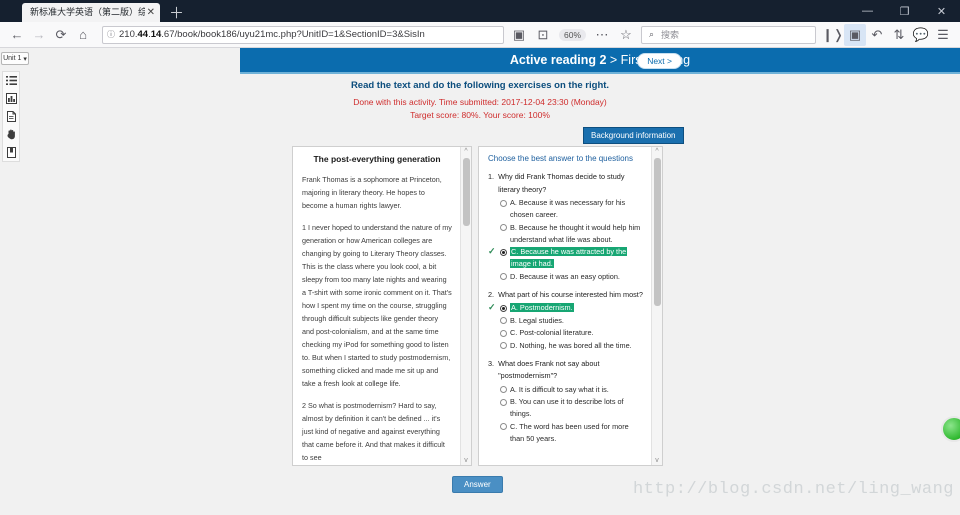 This screenshot has height=515, width=960. Describe the element at coordinates (39, 35) in the screenshot. I see `forward-icon: →` at that location.